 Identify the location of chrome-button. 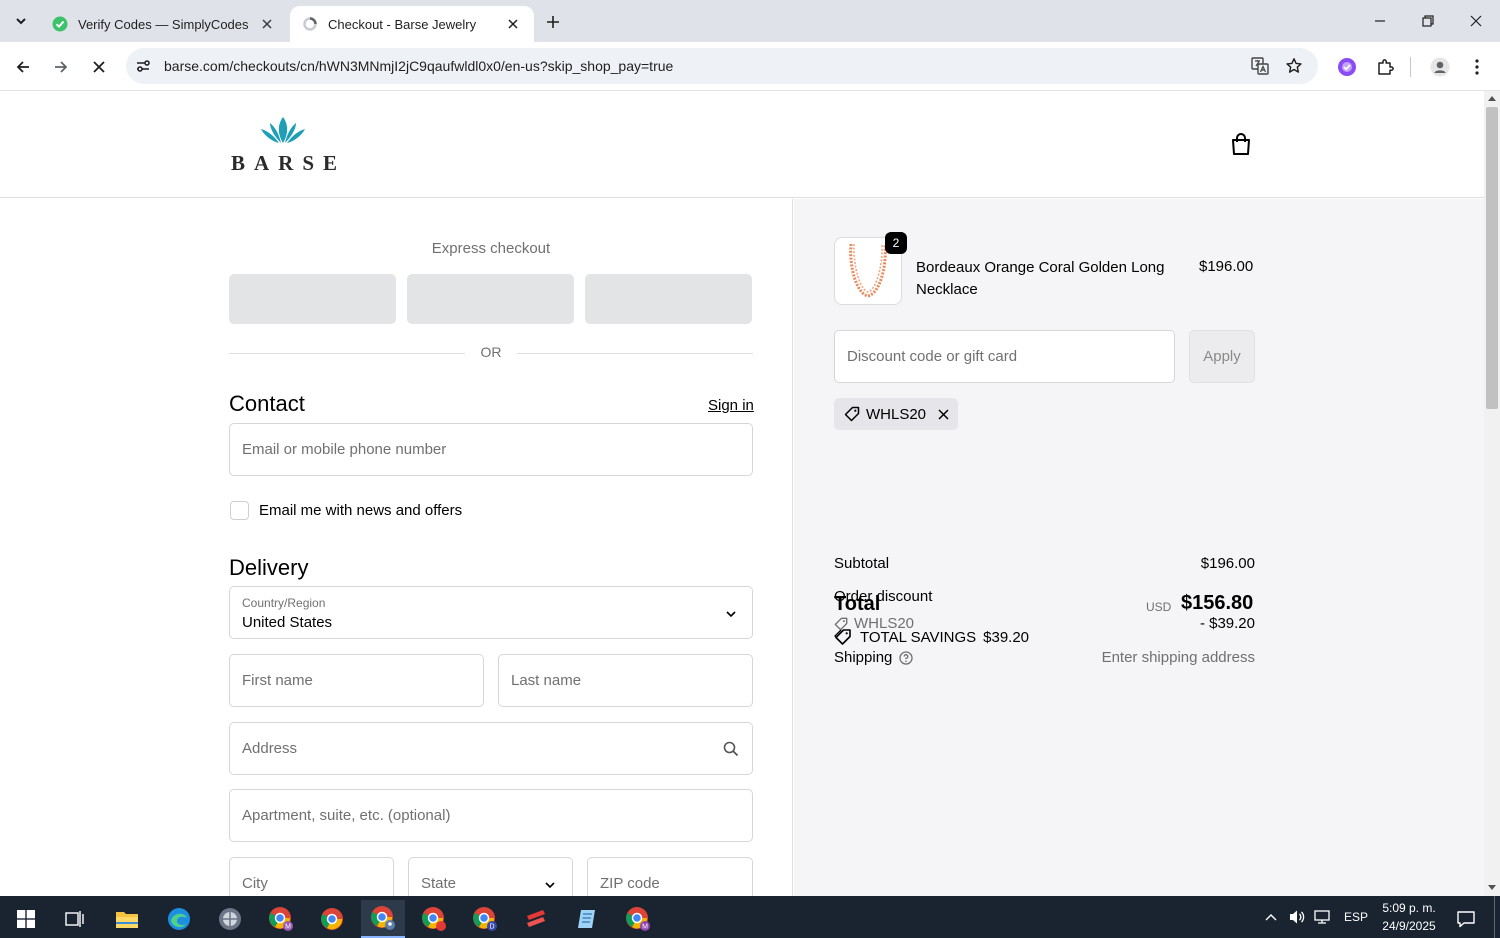
(332, 919).